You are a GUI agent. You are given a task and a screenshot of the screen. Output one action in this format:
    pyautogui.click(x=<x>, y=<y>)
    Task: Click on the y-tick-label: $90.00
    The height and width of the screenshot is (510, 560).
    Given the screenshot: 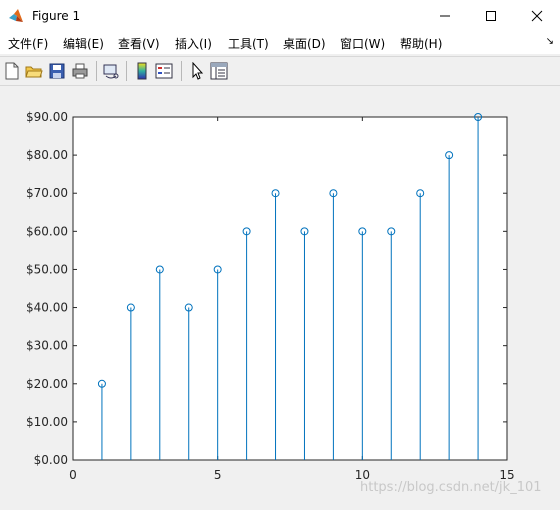 What is the action you would take?
    pyautogui.click(x=47, y=117)
    